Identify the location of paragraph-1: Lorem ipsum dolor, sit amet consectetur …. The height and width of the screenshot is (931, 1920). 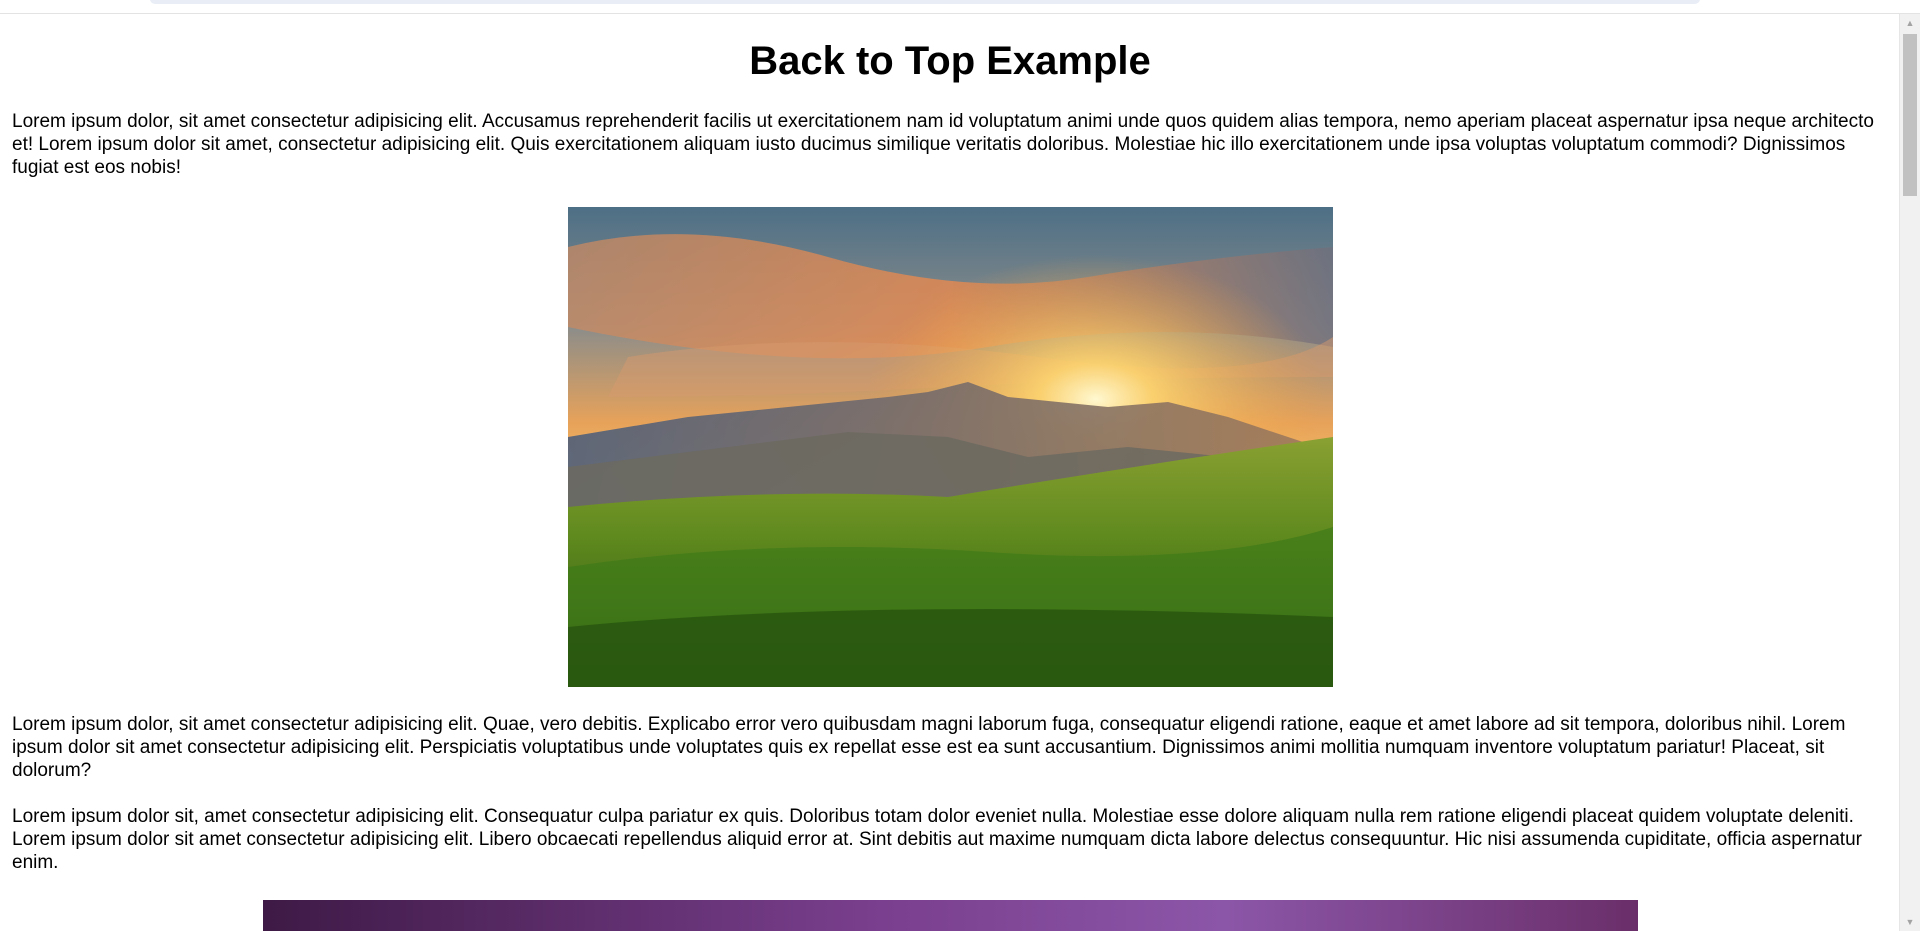
(943, 144).